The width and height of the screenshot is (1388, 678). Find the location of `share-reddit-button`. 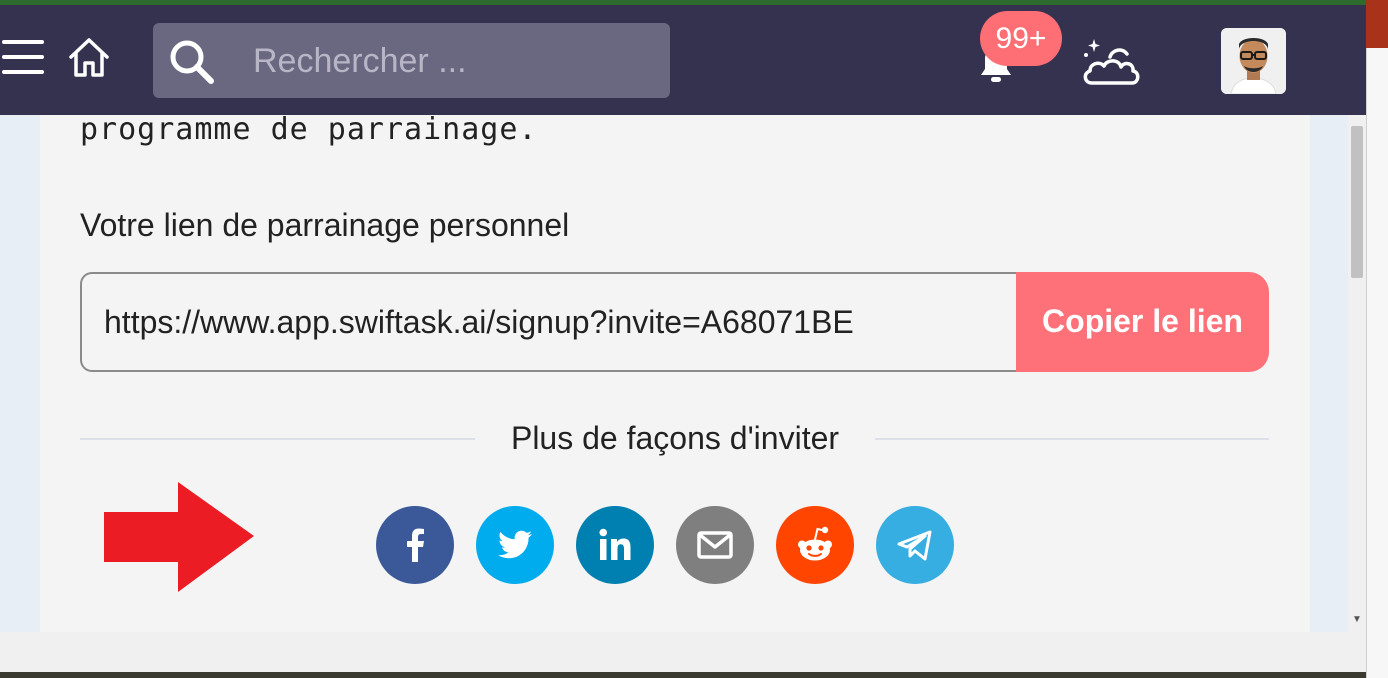

share-reddit-button is located at coordinates (815, 545).